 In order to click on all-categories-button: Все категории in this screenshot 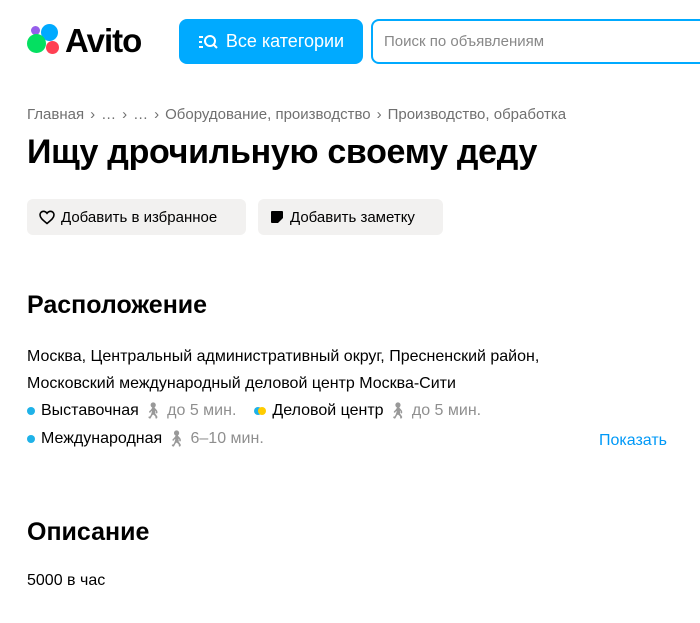, I will do `click(271, 41)`.